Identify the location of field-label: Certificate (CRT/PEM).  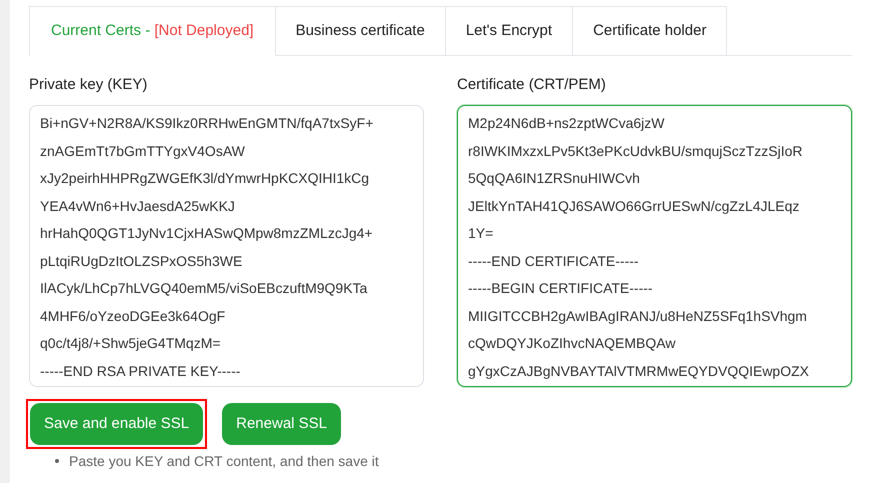
(531, 85).